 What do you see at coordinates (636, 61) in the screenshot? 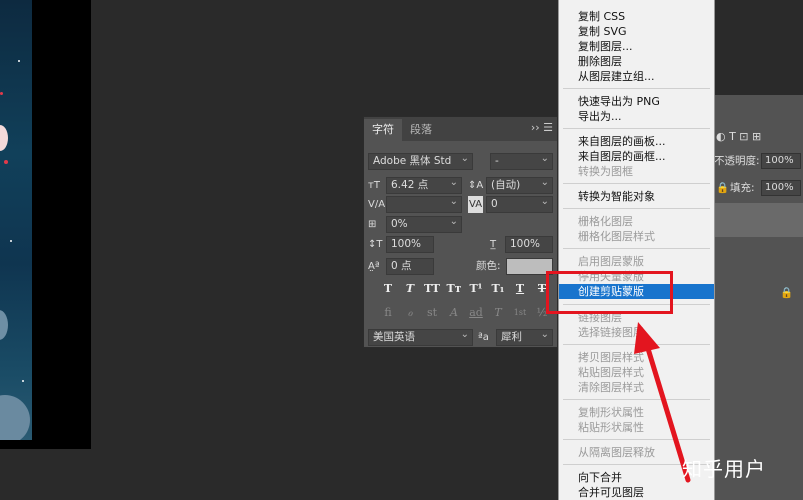
I see `menu-item-delete-layer: 删除图层` at bounding box center [636, 61].